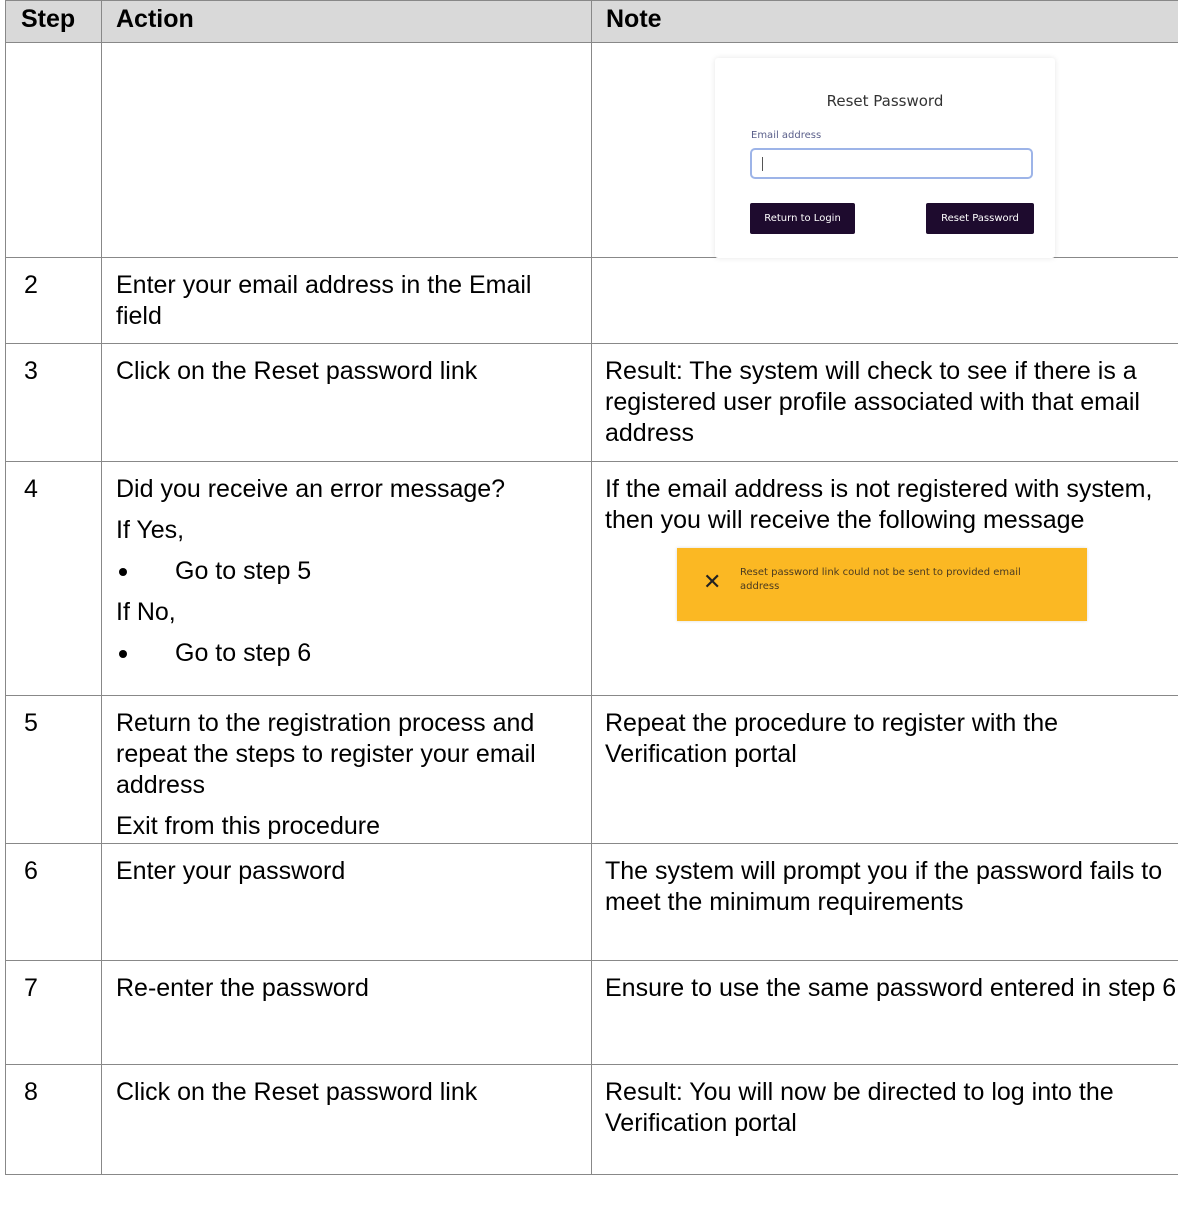 The image size is (1178, 1211). What do you see at coordinates (884, 21) in the screenshot?
I see `header-note: Note` at bounding box center [884, 21].